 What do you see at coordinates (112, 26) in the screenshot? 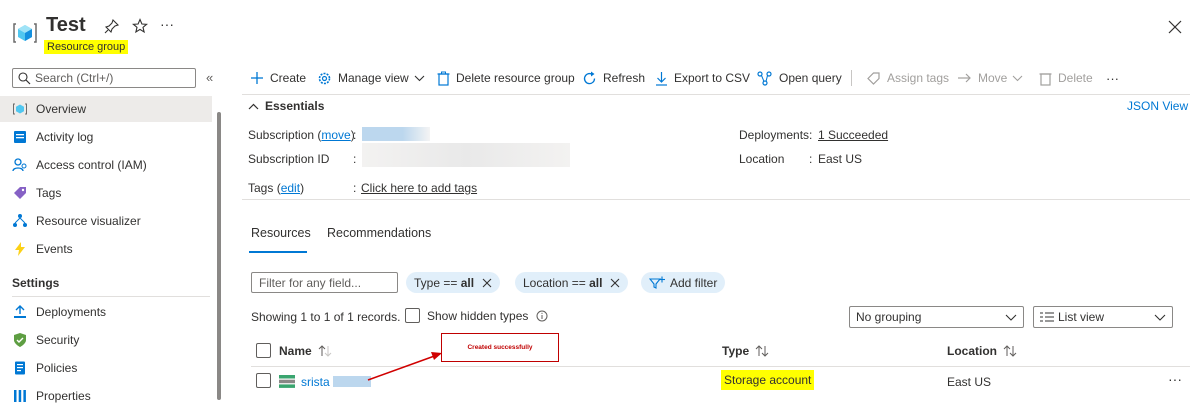
I see `pin-icon` at bounding box center [112, 26].